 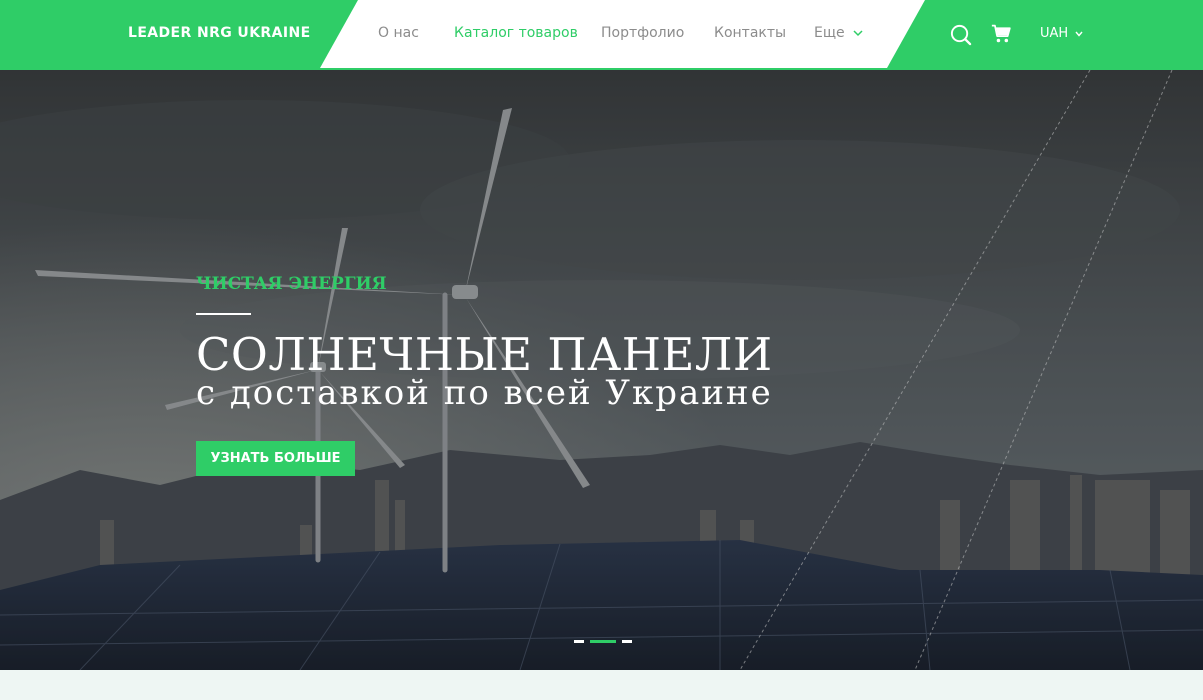 What do you see at coordinates (398, 33) in the screenshot?
I see `nav-item-about: О нас` at bounding box center [398, 33].